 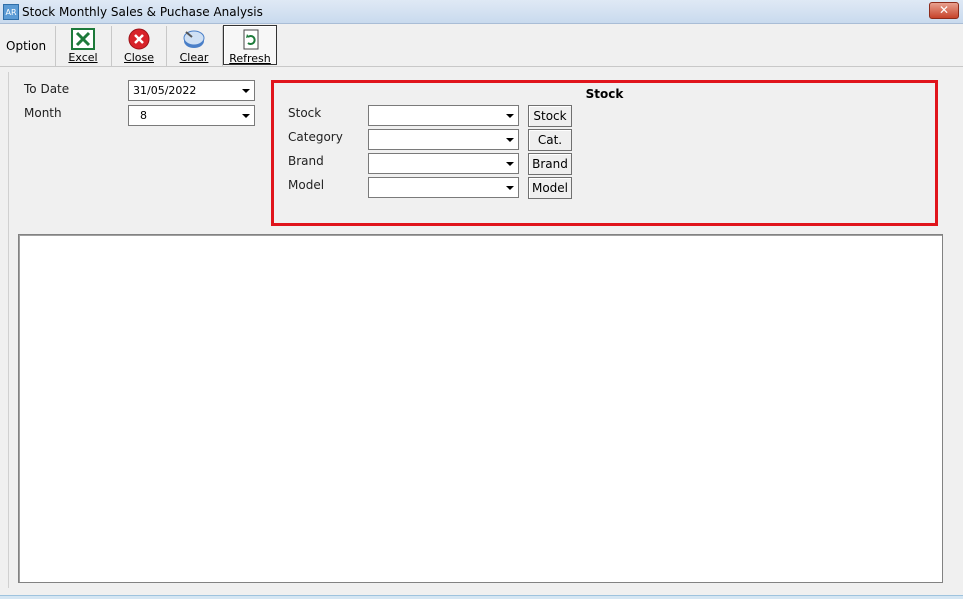 I want to click on model-lookup-button: Model, so click(x=550, y=188).